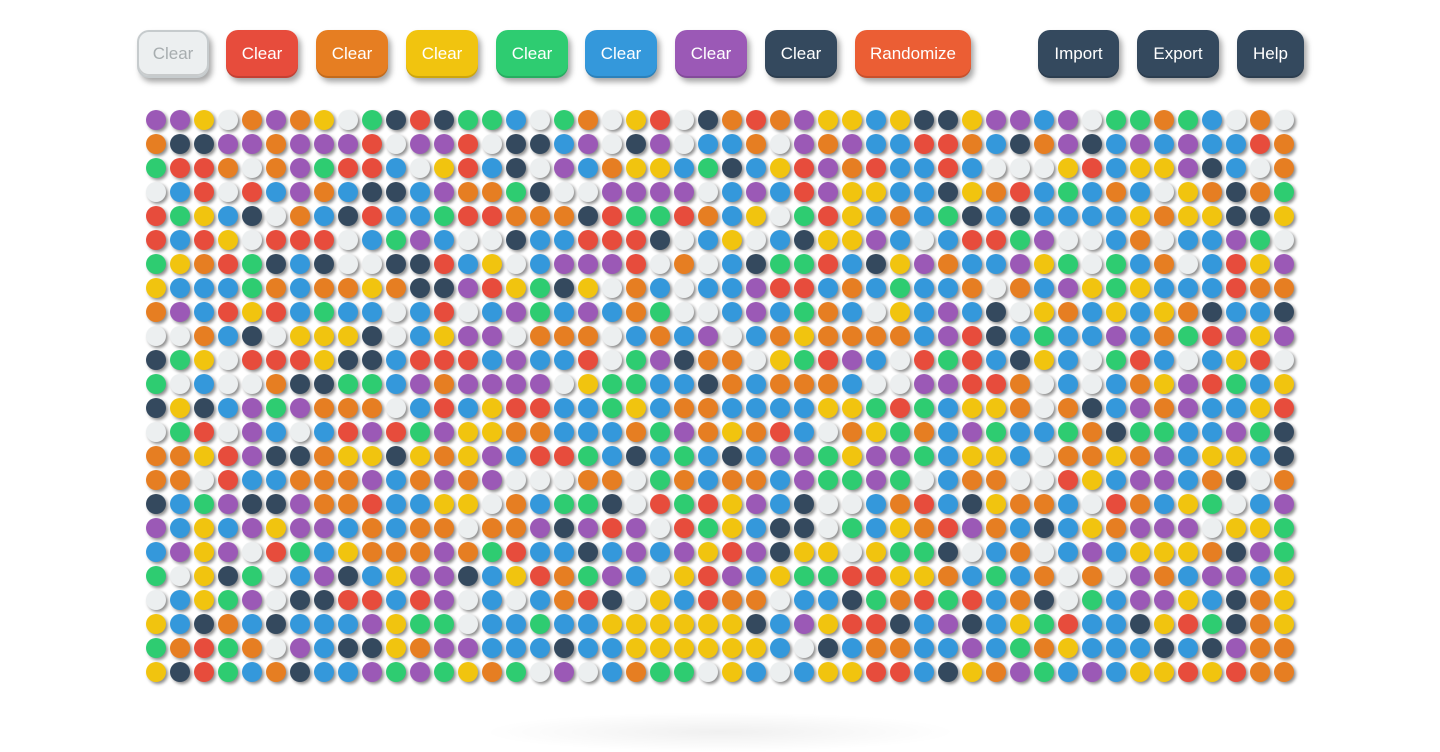 This screenshot has height=752, width=1440. What do you see at coordinates (913, 54) in the screenshot?
I see `randomize-button: Randomize` at bounding box center [913, 54].